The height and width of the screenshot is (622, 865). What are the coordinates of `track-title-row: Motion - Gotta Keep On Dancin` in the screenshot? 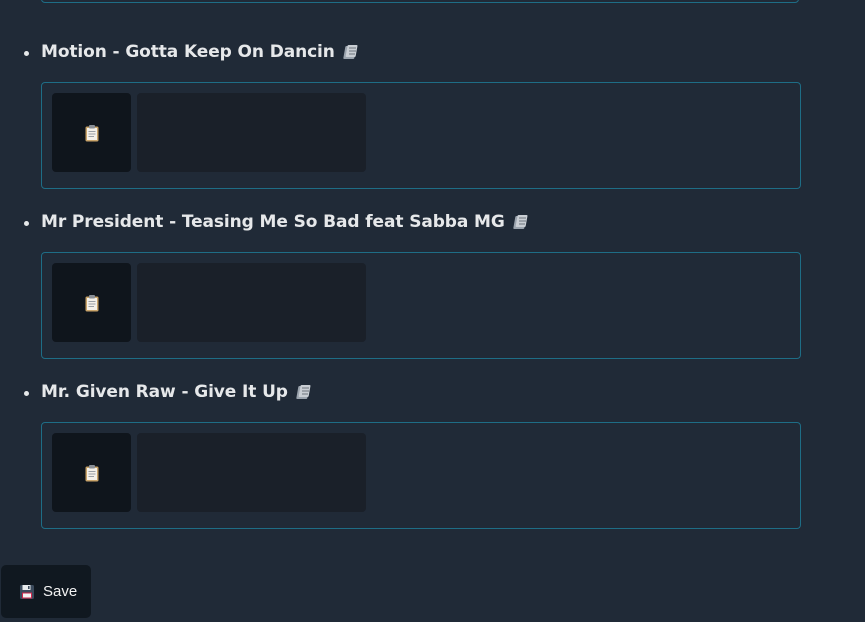 It's located at (201, 52).